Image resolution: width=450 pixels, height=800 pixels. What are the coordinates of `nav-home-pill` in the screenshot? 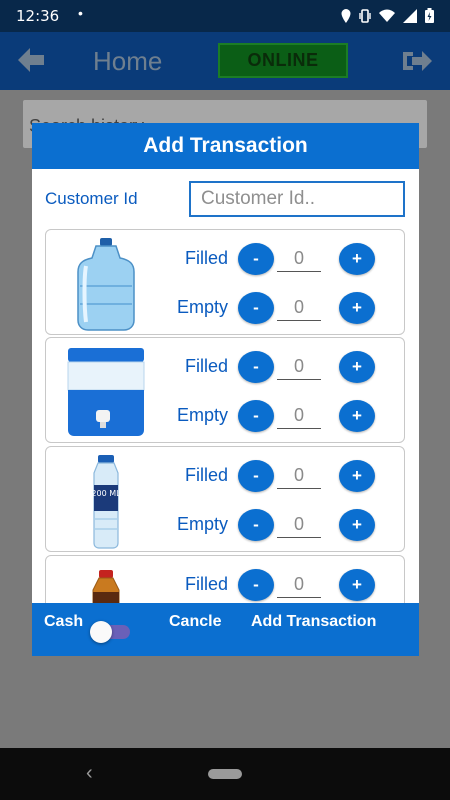 It's located at (225, 774).